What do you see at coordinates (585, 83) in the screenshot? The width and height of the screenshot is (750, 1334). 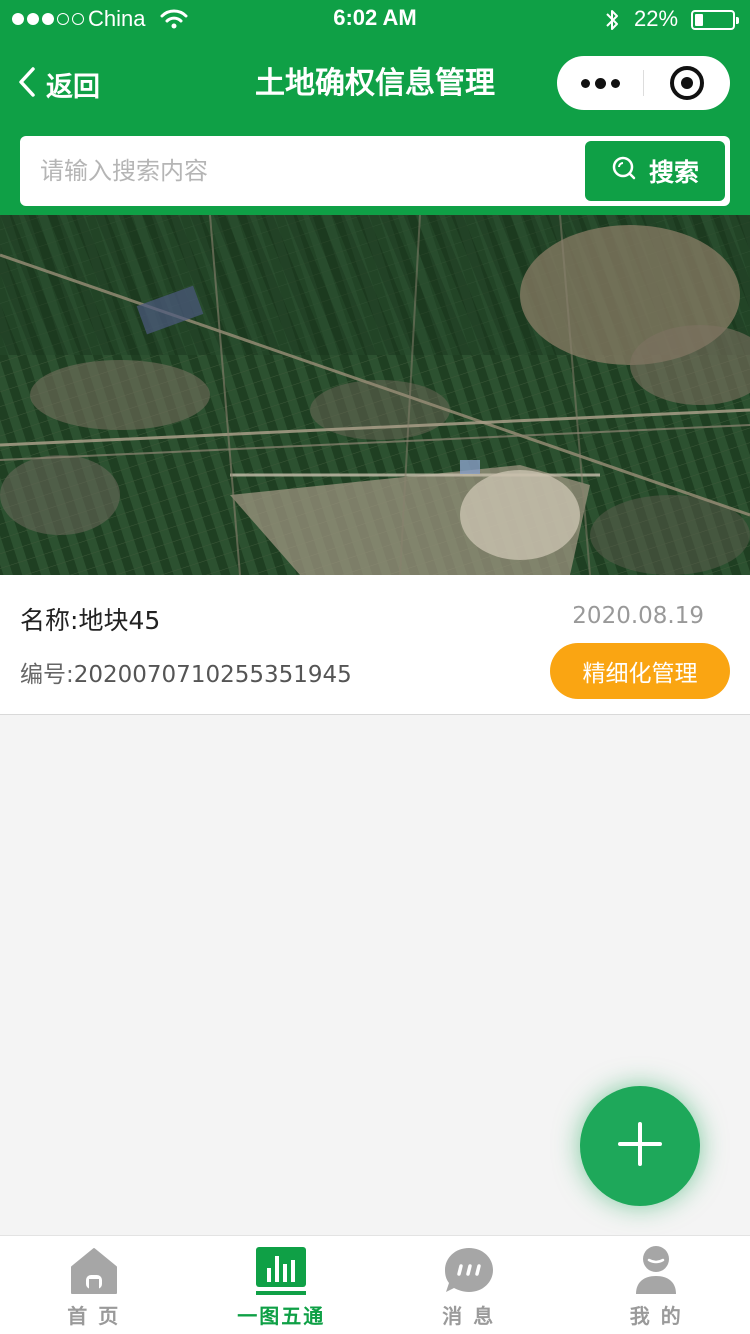 I see `more-dots-icon` at bounding box center [585, 83].